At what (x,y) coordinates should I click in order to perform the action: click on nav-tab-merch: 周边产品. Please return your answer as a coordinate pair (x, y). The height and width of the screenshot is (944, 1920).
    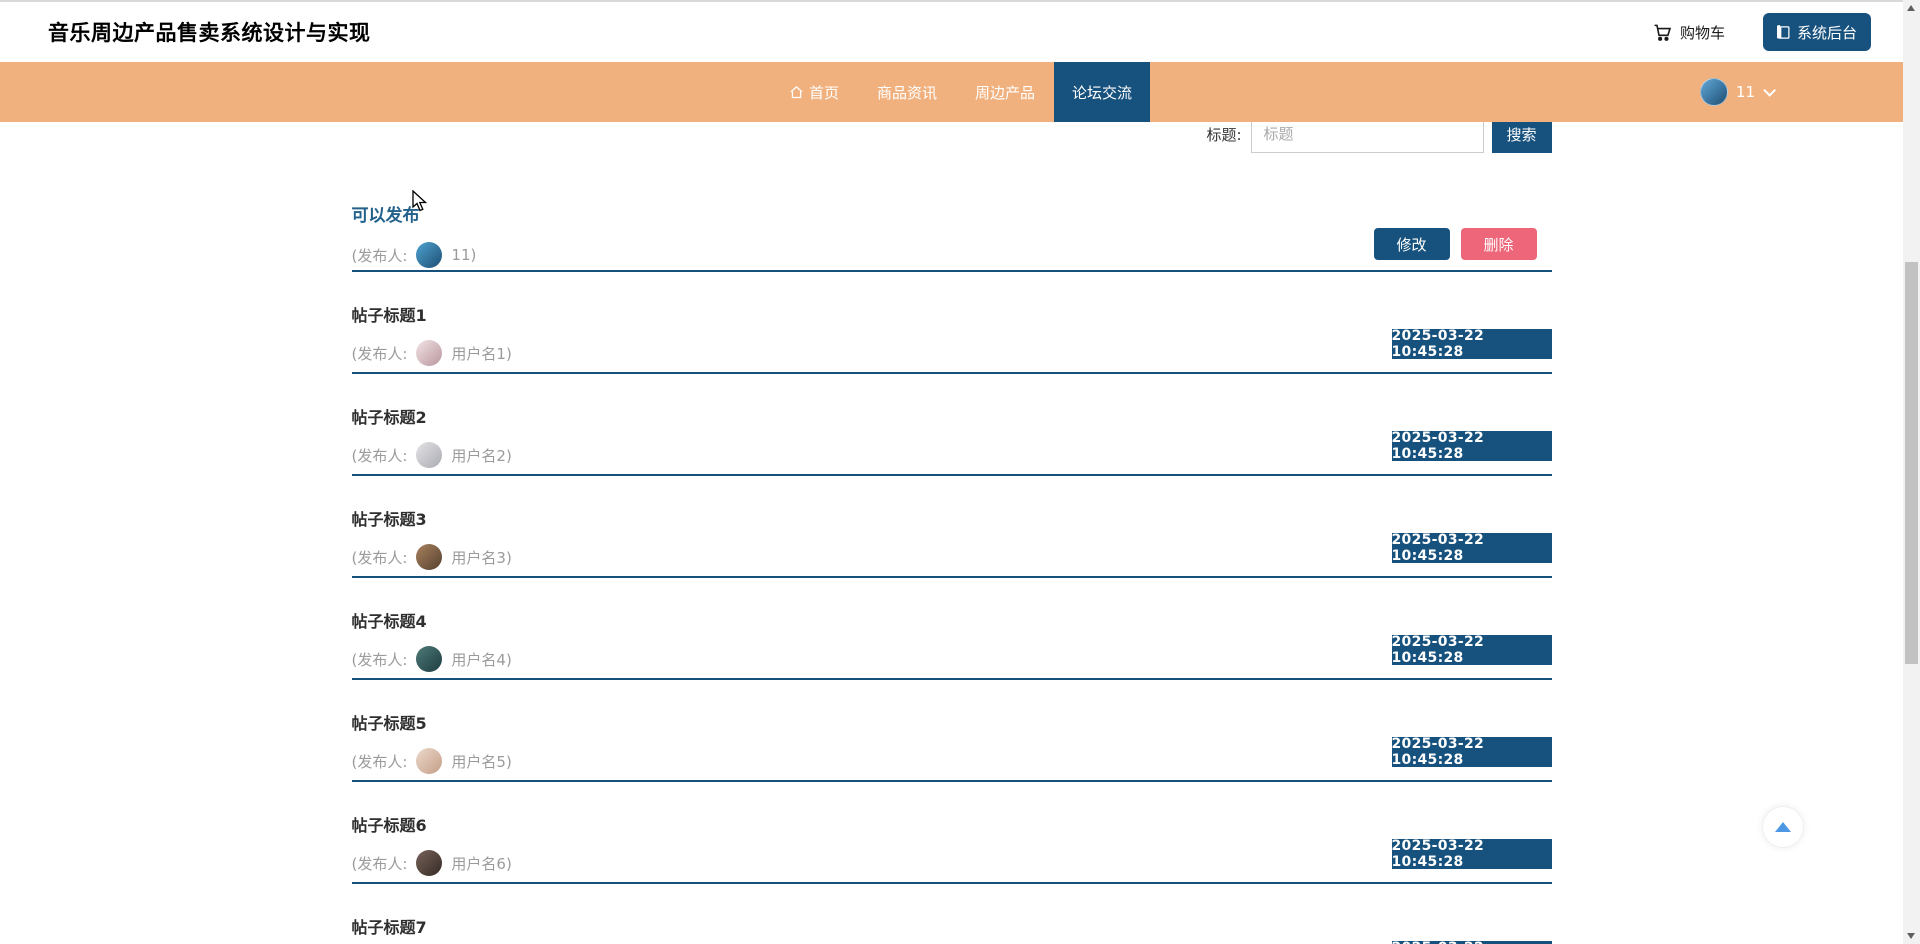
    Looking at the image, I should click on (1005, 92).